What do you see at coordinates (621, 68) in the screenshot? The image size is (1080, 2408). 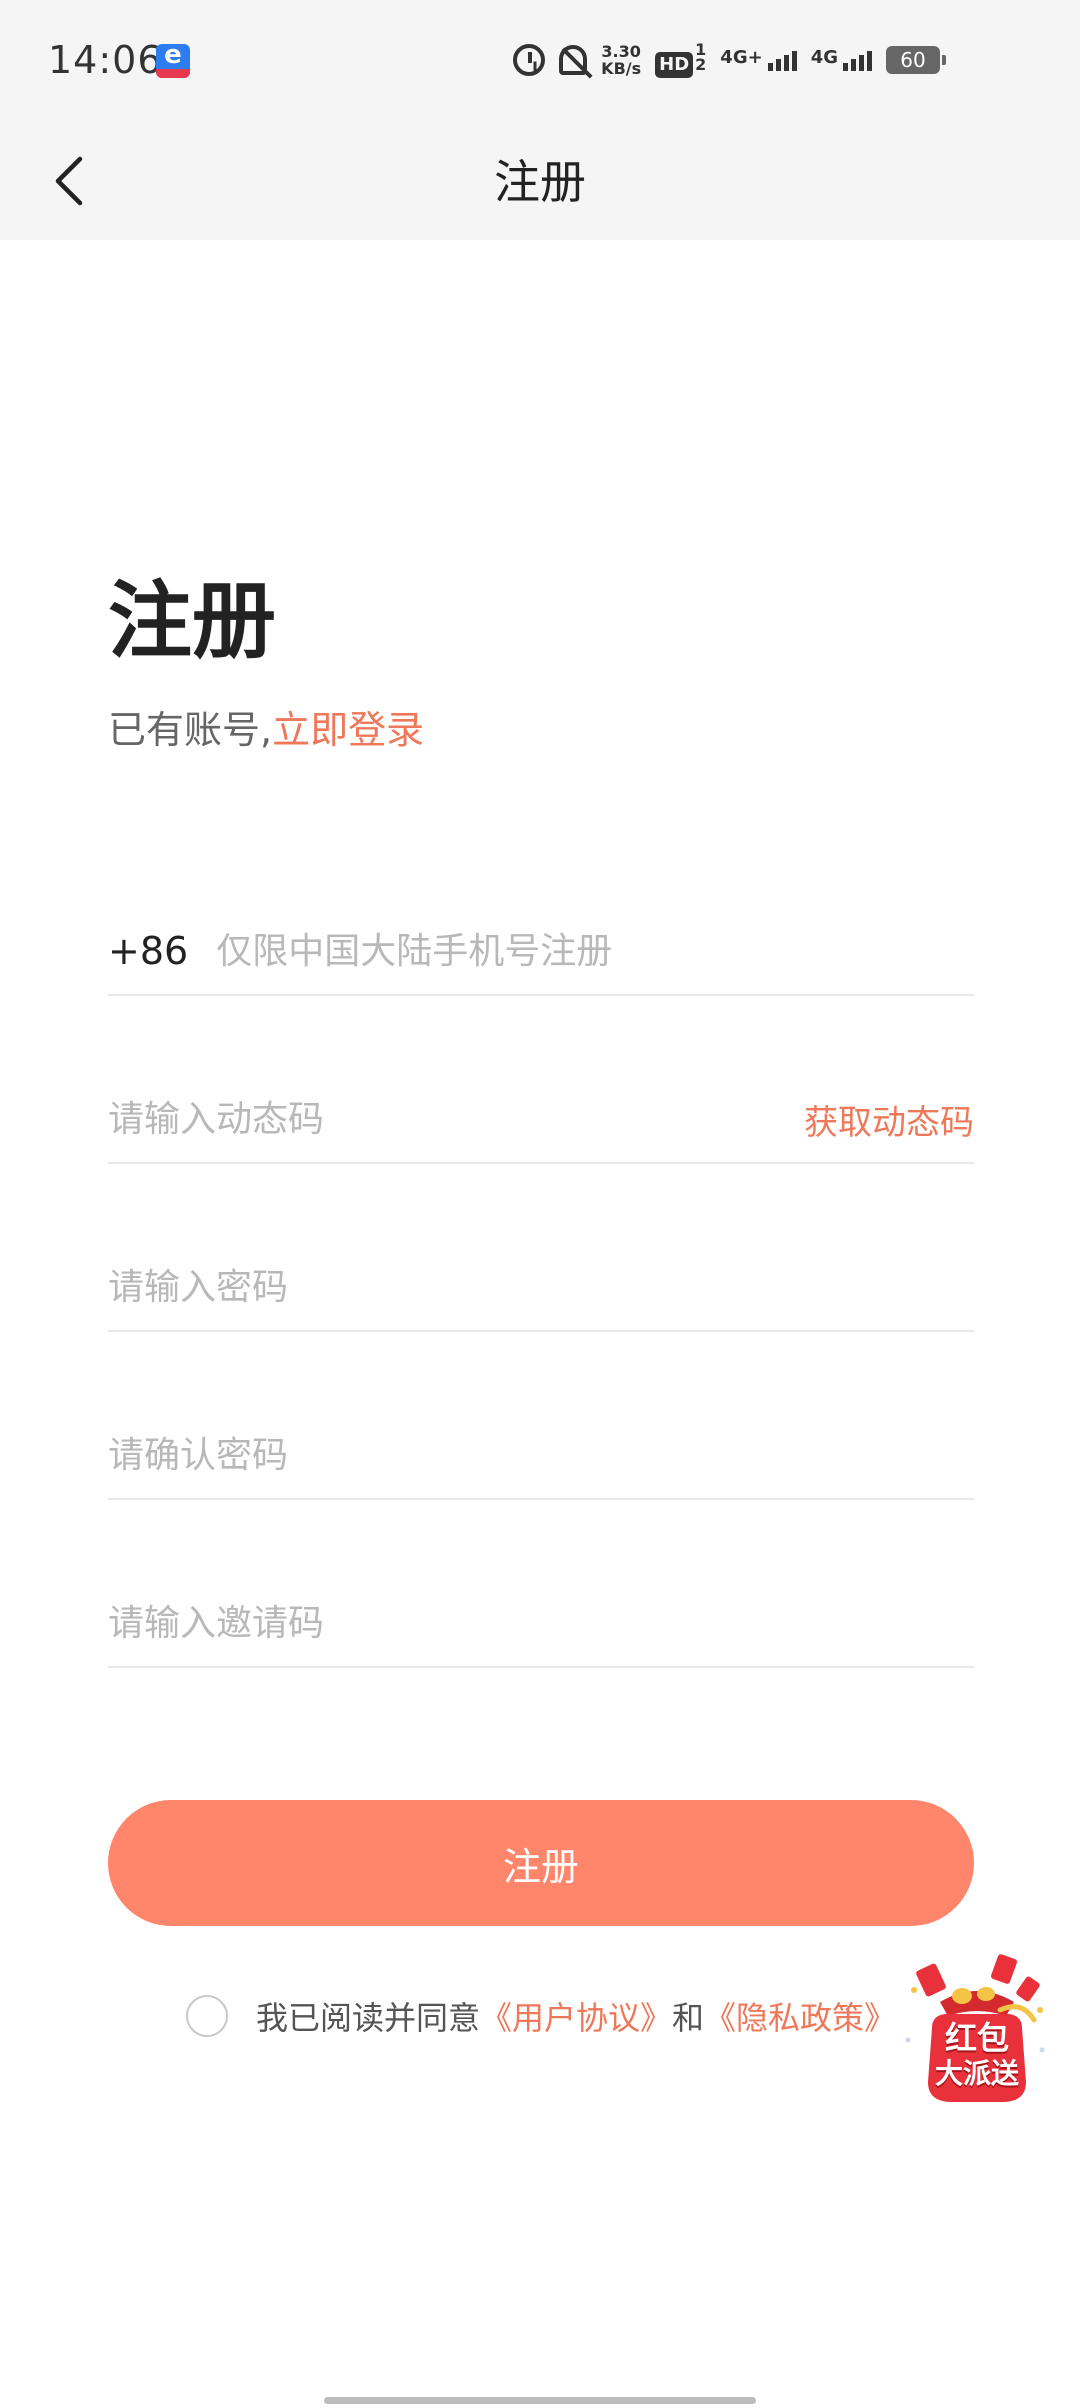 I see `net-speed-unit: KB/s` at bounding box center [621, 68].